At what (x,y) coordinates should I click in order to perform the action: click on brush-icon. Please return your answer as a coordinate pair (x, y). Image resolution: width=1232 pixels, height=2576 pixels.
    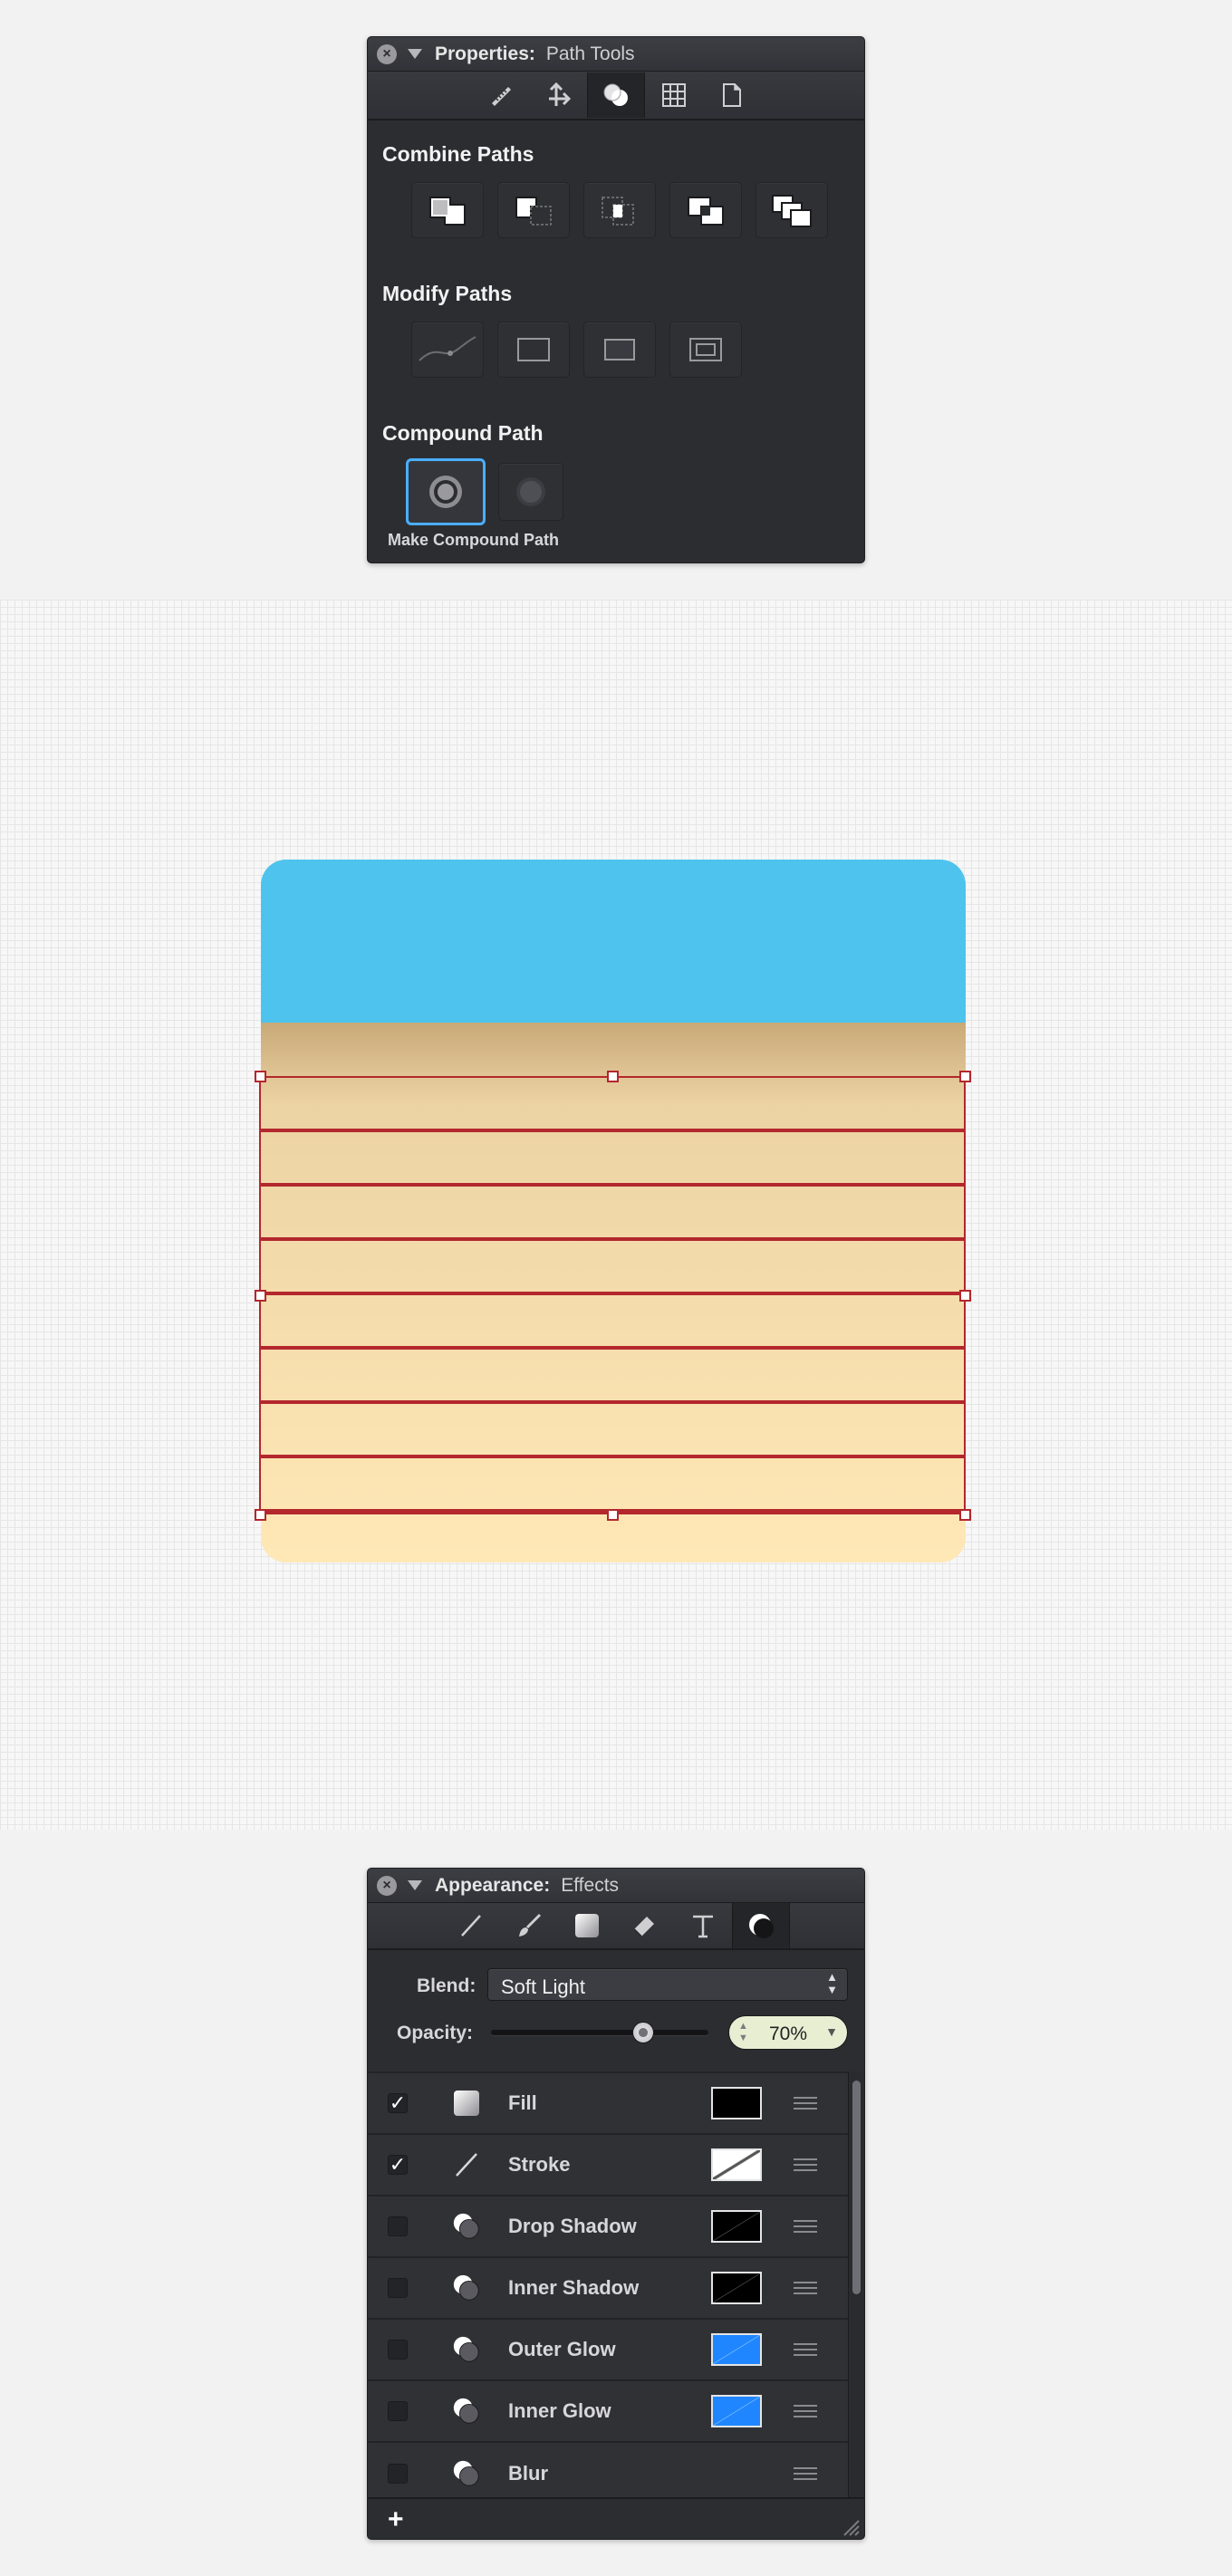
    Looking at the image, I should click on (529, 1925).